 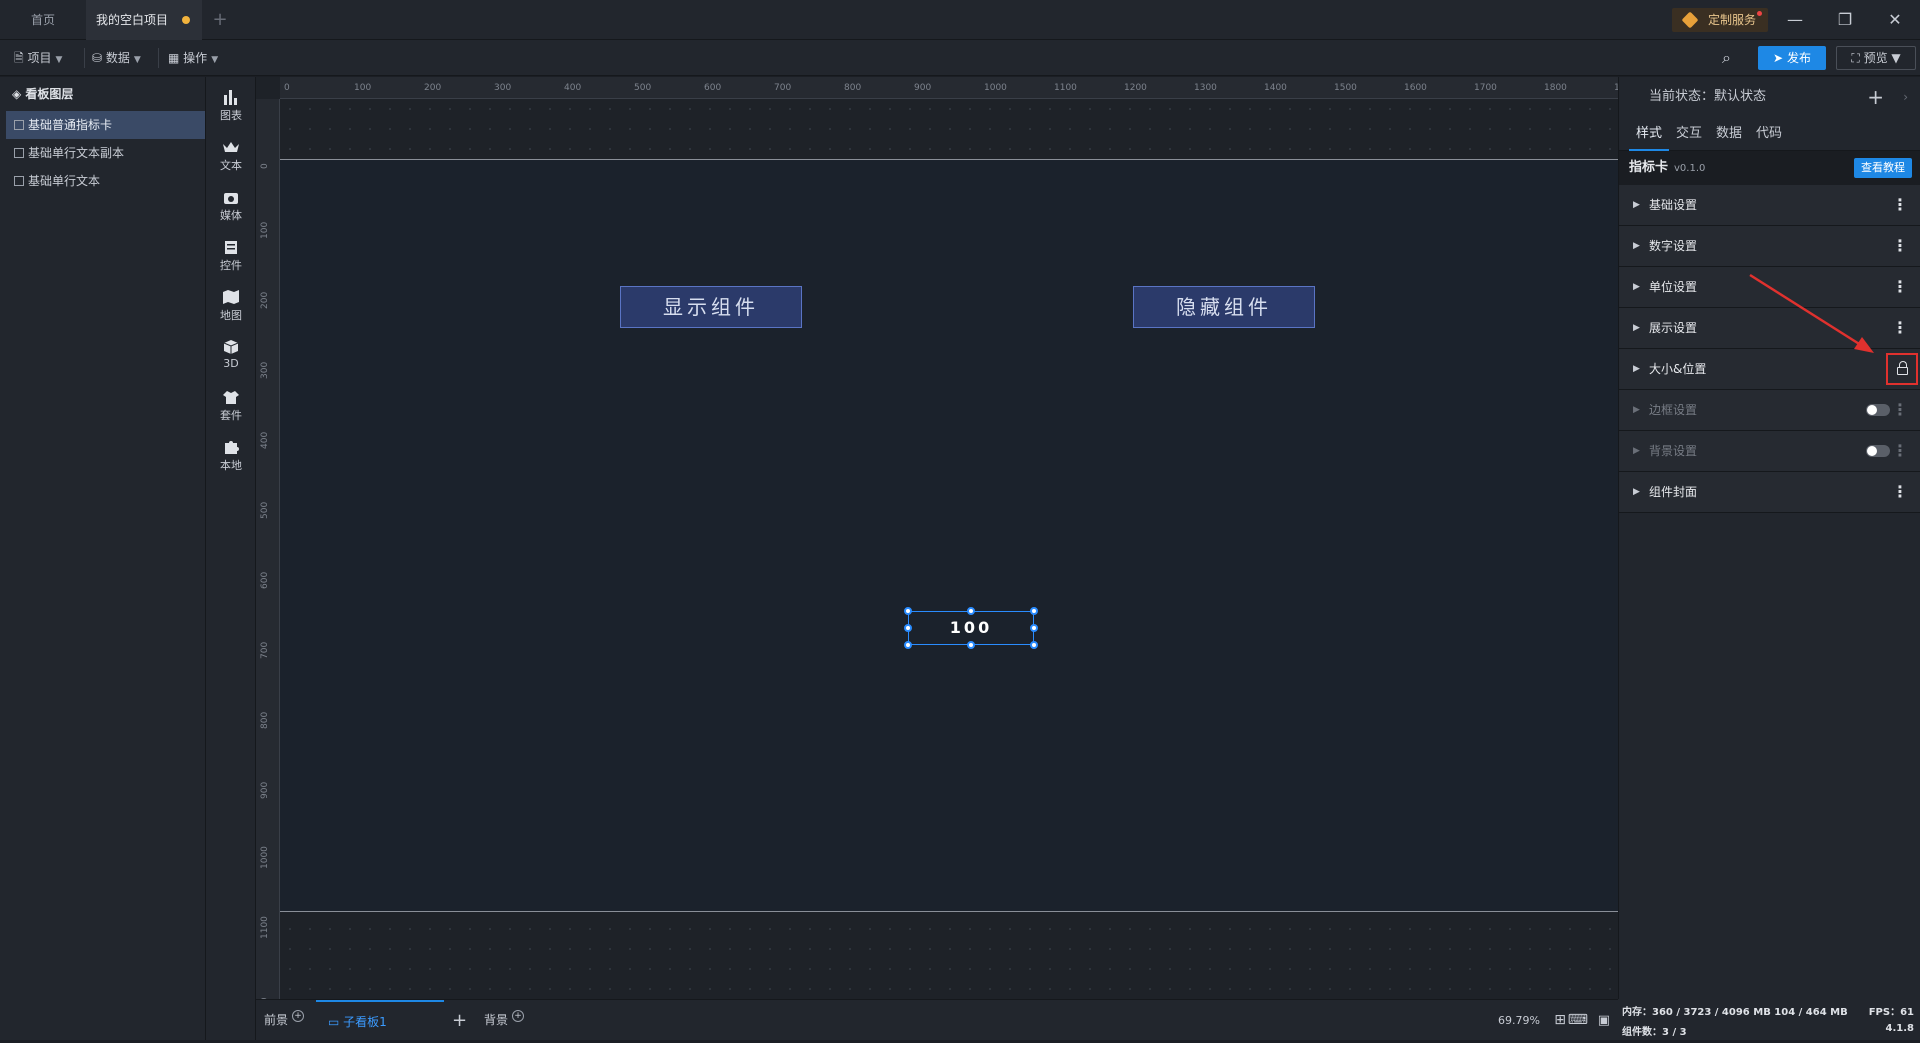 I want to click on layer-item: 基础单行文本副本, so click(x=105, y=153).